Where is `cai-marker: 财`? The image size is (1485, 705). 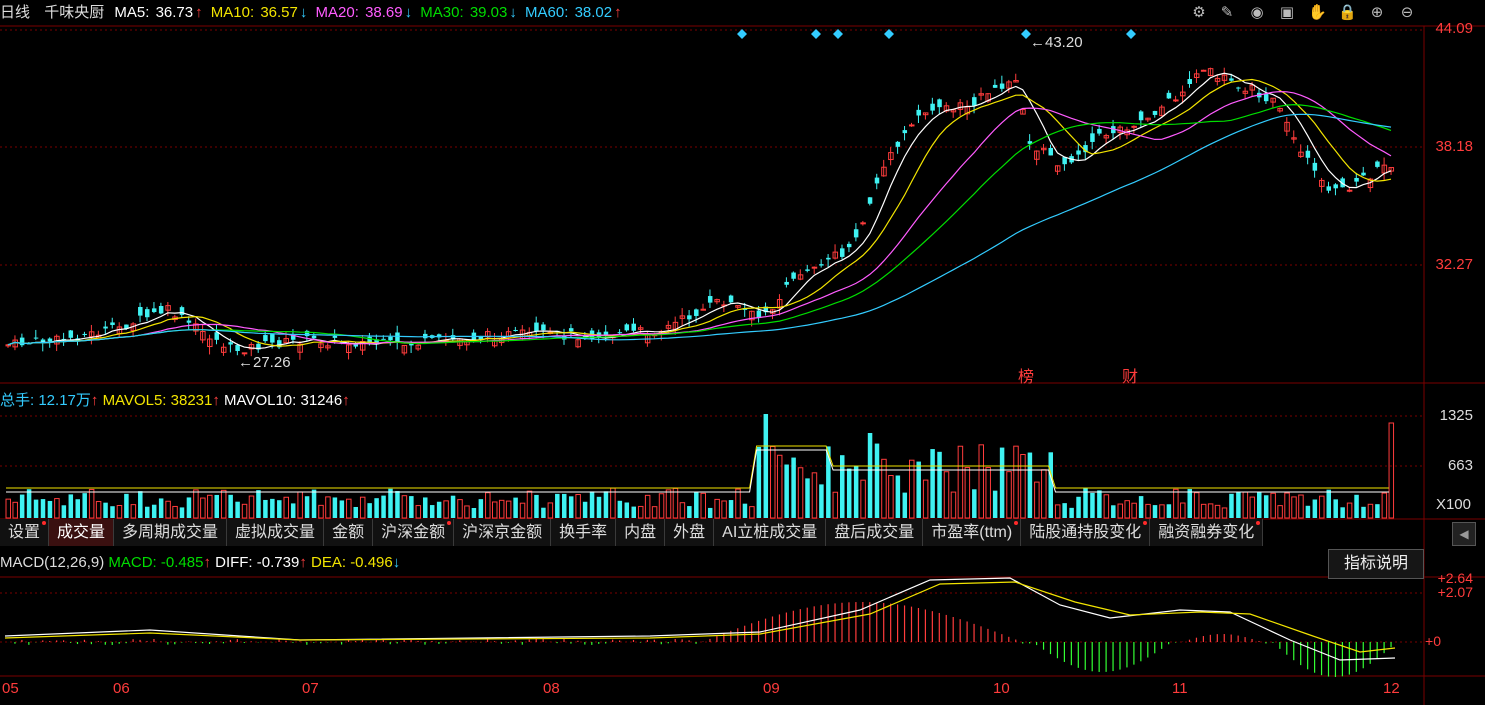 cai-marker: 财 is located at coordinates (1130, 375).